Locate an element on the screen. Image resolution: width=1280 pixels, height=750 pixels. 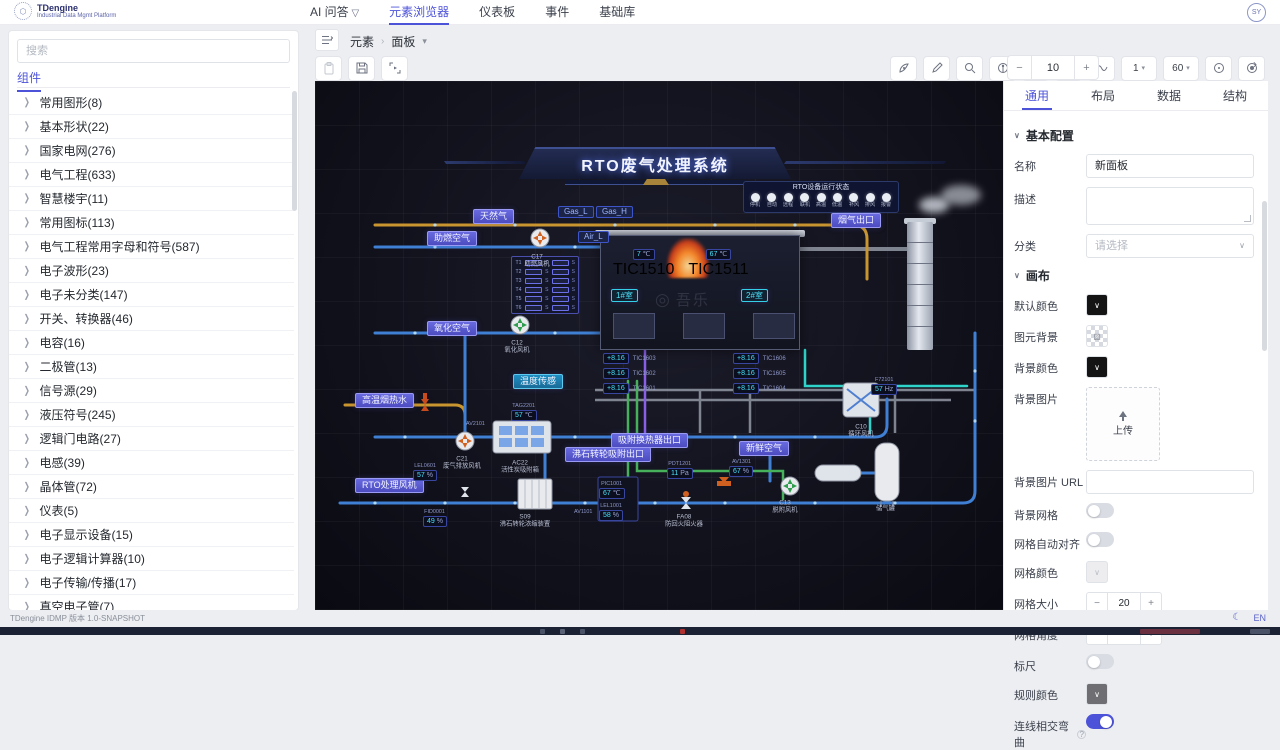
canvas-label: 2#室 is located at coordinates (754, 295).